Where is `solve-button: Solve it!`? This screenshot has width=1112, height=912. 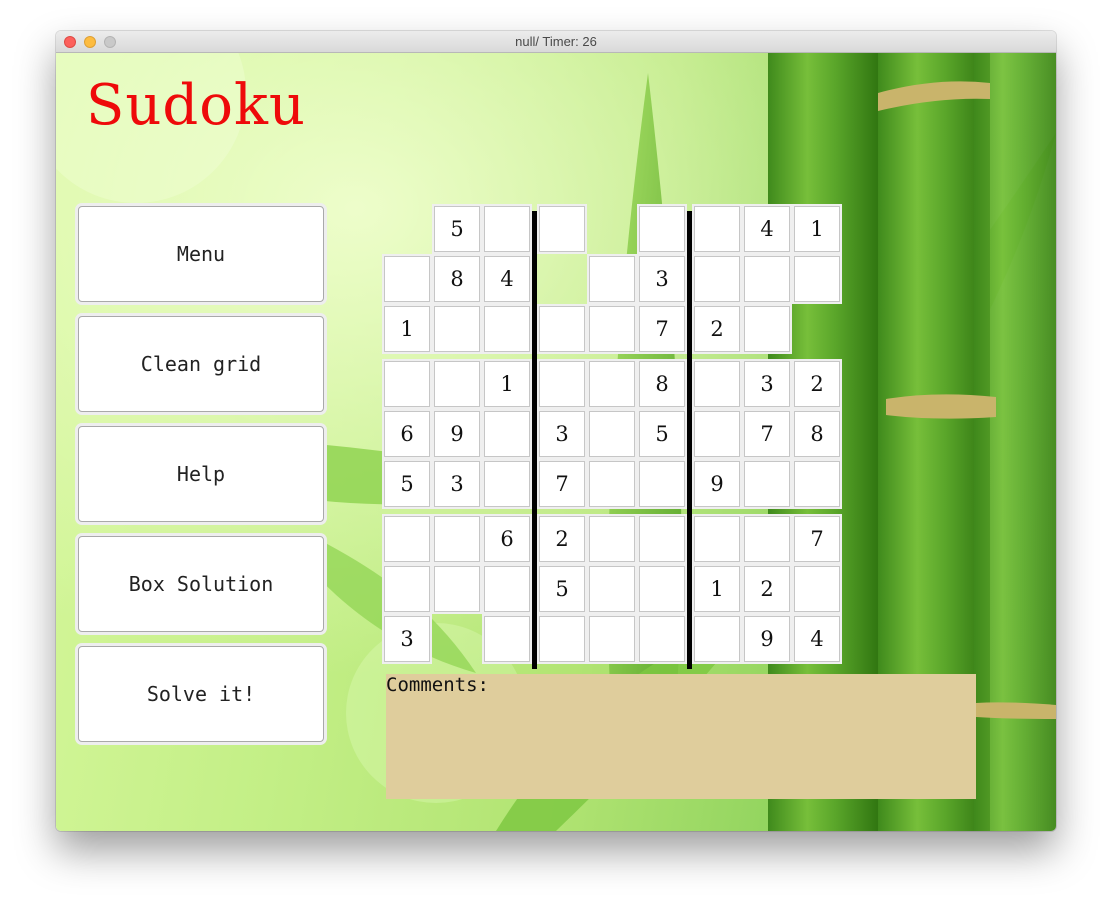
solve-button: Solve it! is located at coordinates (201, 694).